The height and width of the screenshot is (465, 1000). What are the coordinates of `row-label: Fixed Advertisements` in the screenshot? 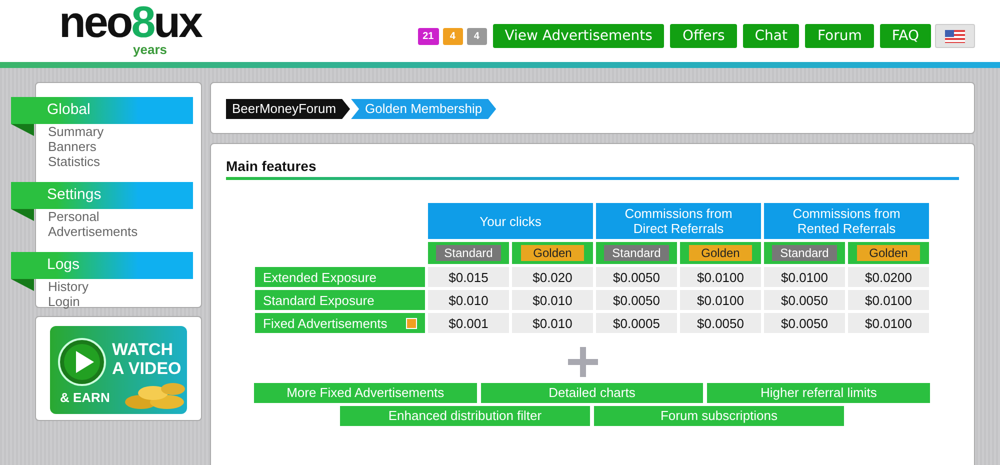 It's located at (325, 323).